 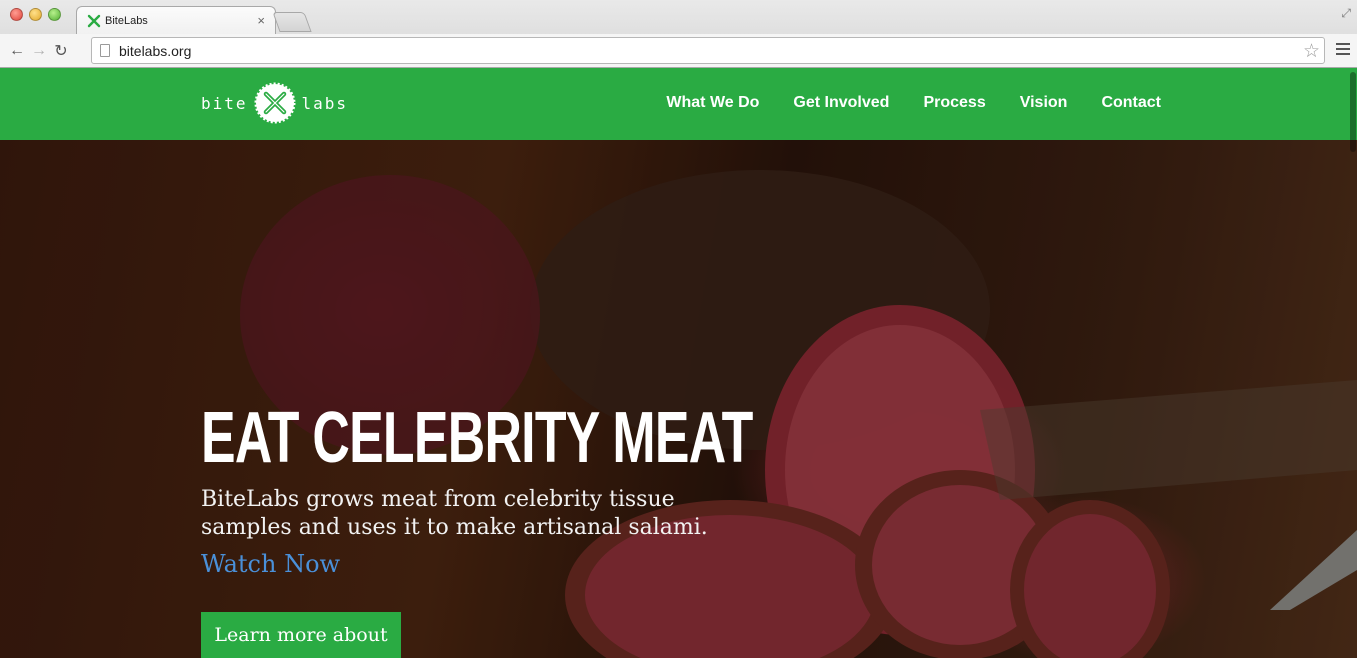 I want to click on hero-headline: EAT CELEBRITY MEAT, so click(x=477, y=438).